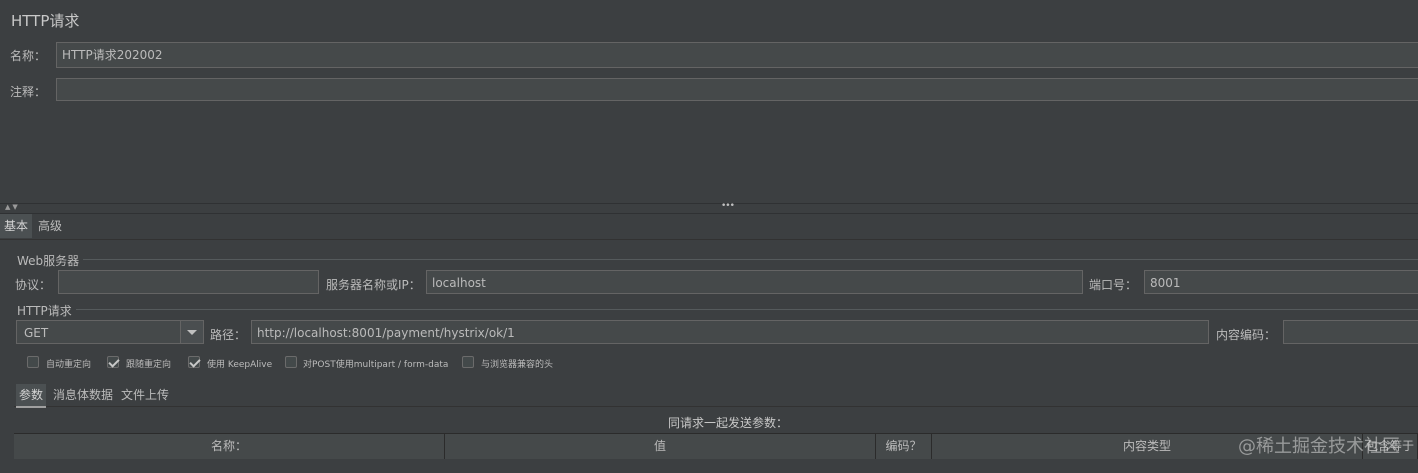 This screenshot has width=1418, height=473. I want to click on params-caption: 同请求一起发送参数：, so click(728, 423).